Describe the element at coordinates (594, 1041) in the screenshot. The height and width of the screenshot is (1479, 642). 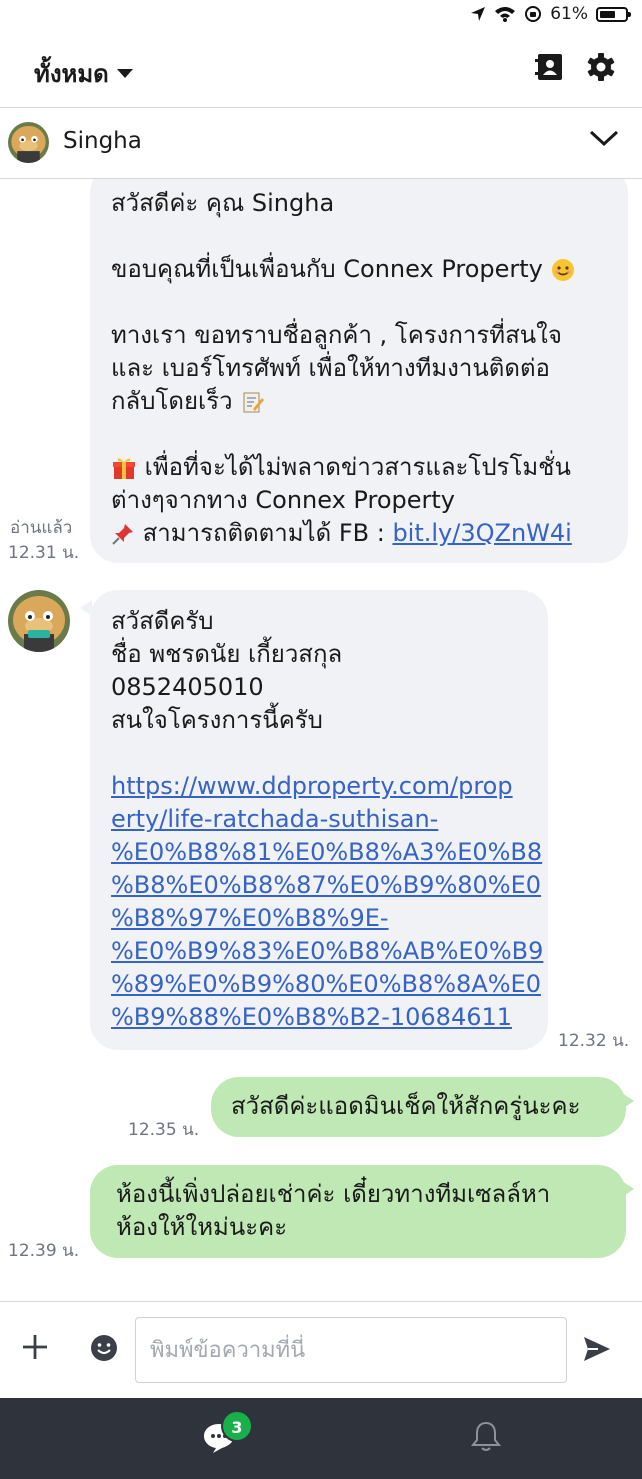
I see `message-time: 12.32 น.` at that location.